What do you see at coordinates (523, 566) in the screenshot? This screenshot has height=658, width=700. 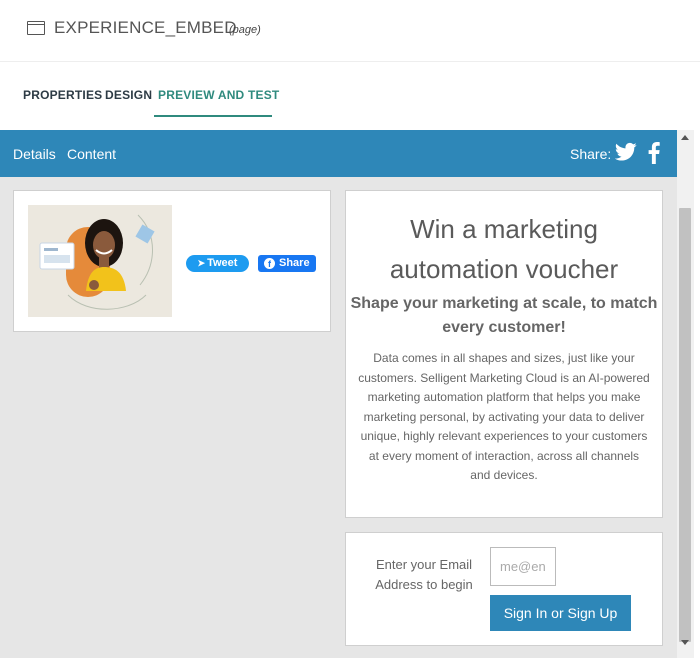 I see `email-field` at bounding box center [523, 566].